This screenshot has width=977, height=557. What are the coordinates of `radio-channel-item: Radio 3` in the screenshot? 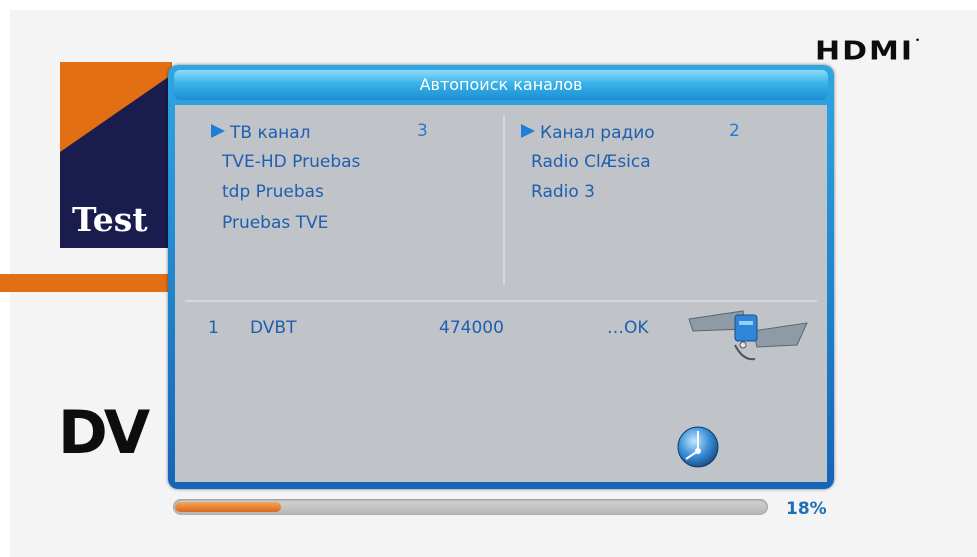 It's located at (563, 192).